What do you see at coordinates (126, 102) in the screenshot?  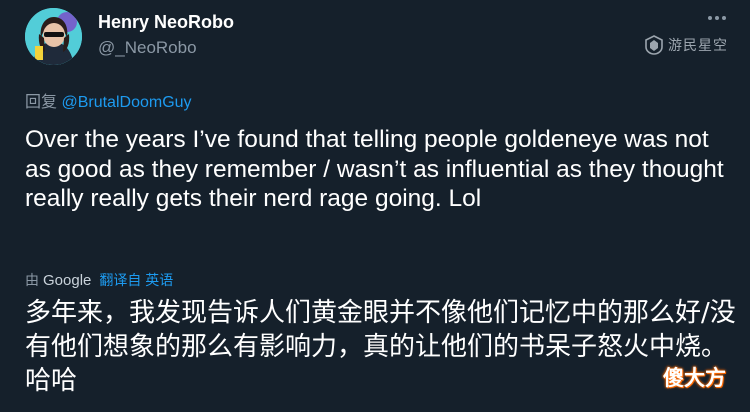 I see `reply-mention-link: @BrutalDoomGuy` at bounding box center [126, 102].